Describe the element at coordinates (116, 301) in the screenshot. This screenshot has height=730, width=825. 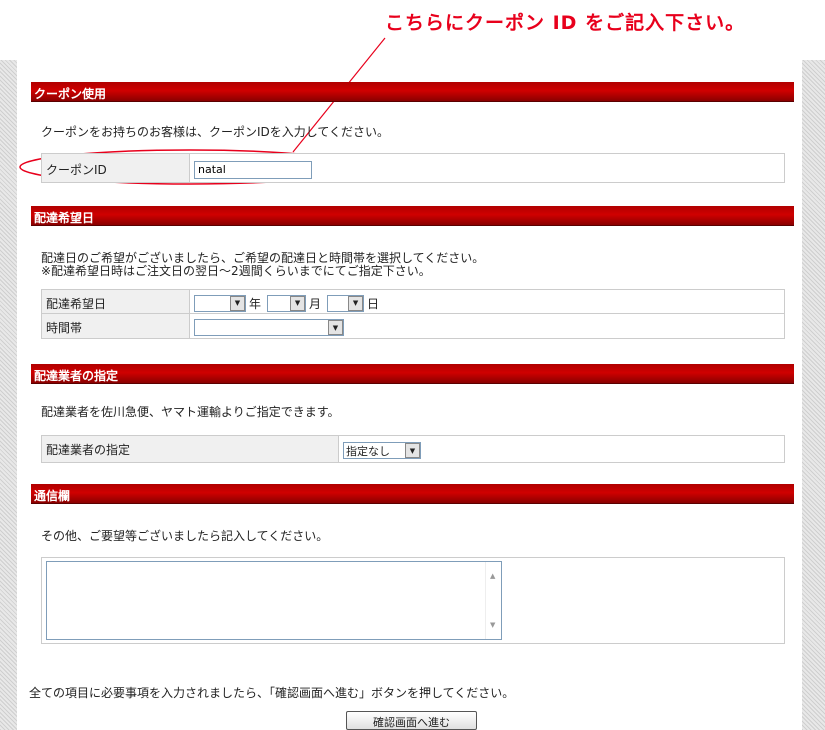
I see `delivery-date-label: 配達希望日` at that location.